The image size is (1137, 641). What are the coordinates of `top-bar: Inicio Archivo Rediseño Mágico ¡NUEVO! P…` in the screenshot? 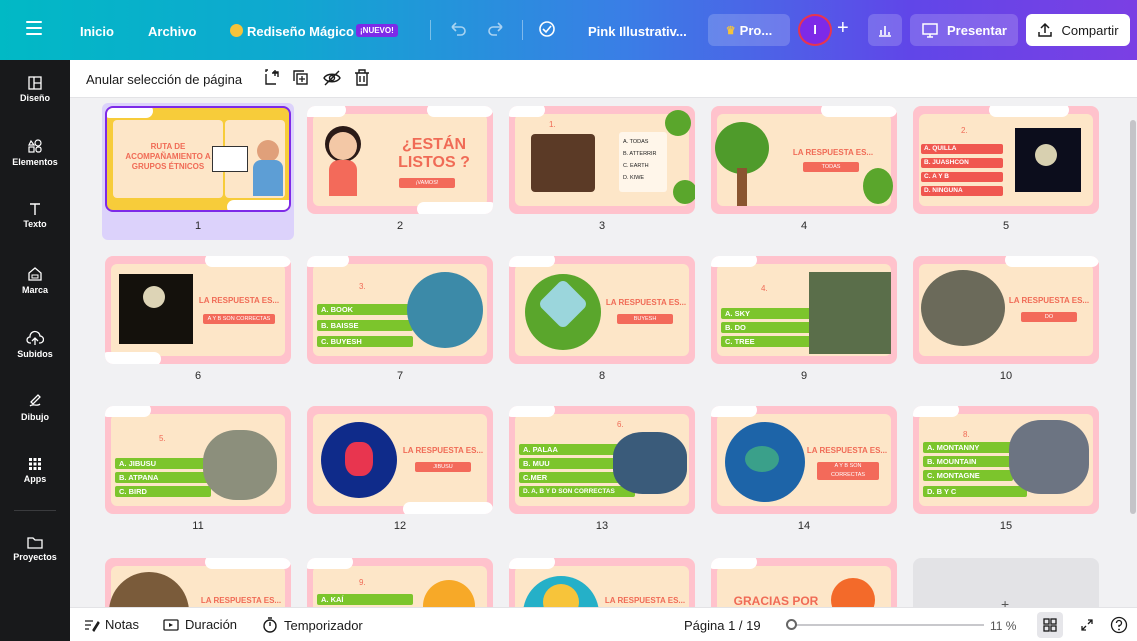 It's located at (568, 30).